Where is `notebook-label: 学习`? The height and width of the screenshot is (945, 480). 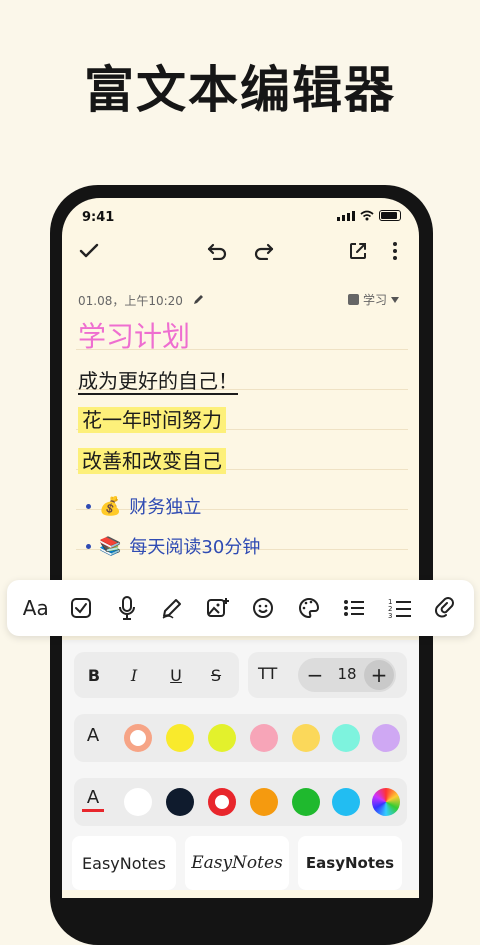
notebook-label: 学习 is located at coordinates (374, 300).